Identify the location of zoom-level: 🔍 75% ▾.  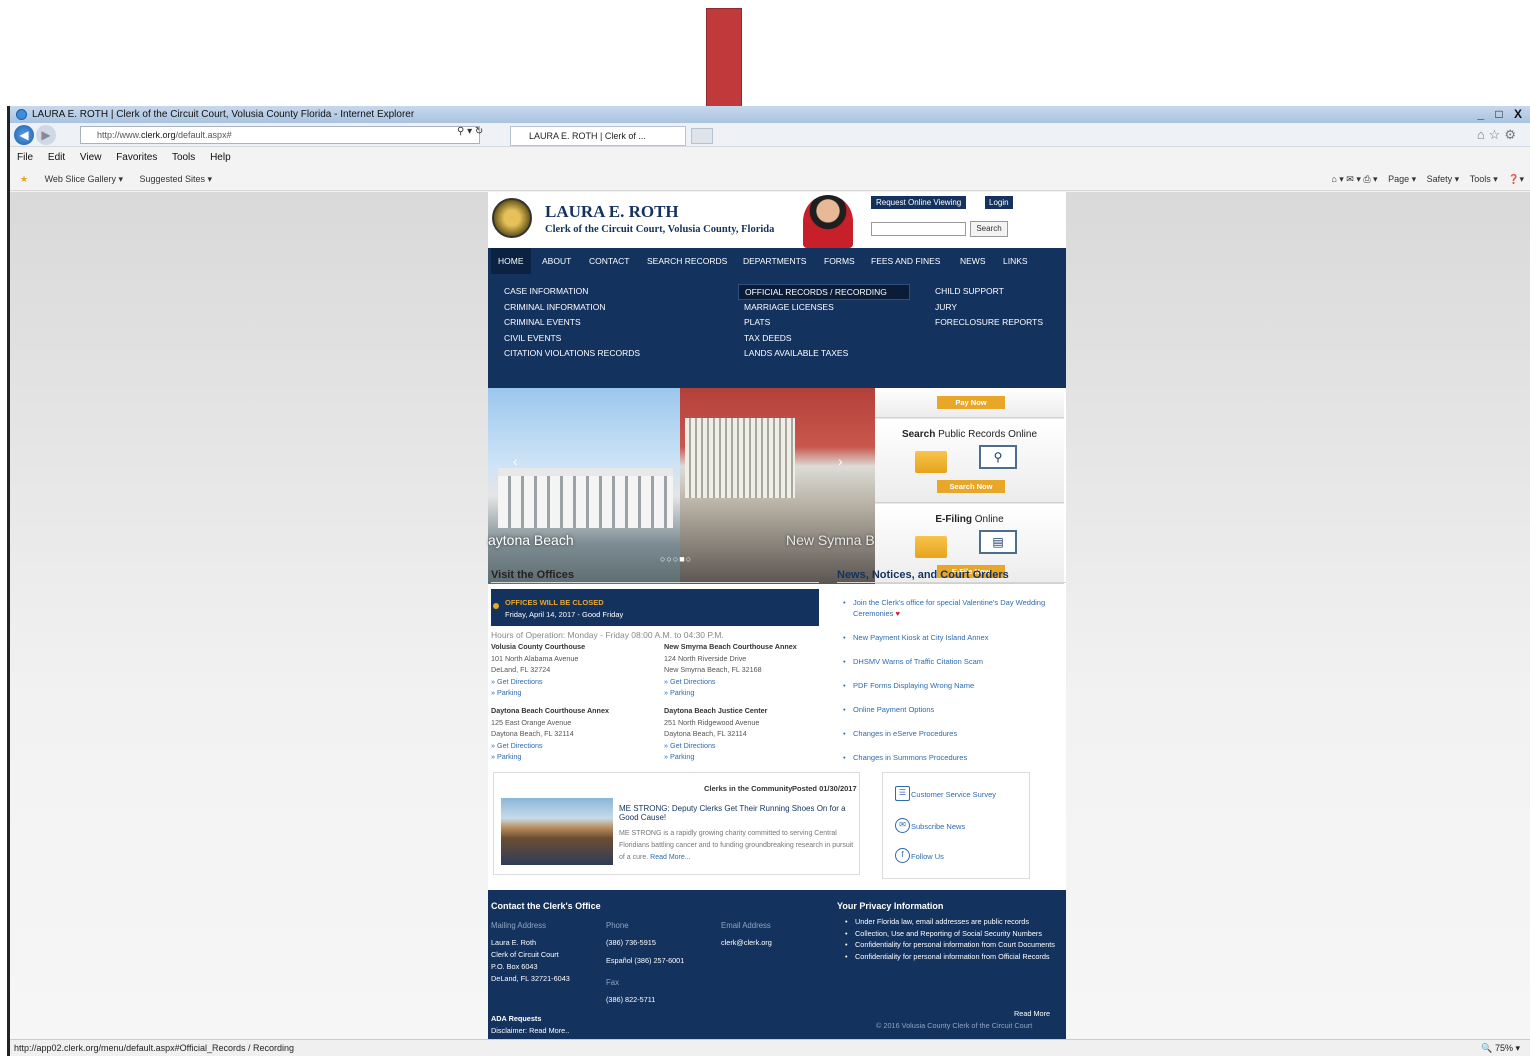
(1500, 1048).